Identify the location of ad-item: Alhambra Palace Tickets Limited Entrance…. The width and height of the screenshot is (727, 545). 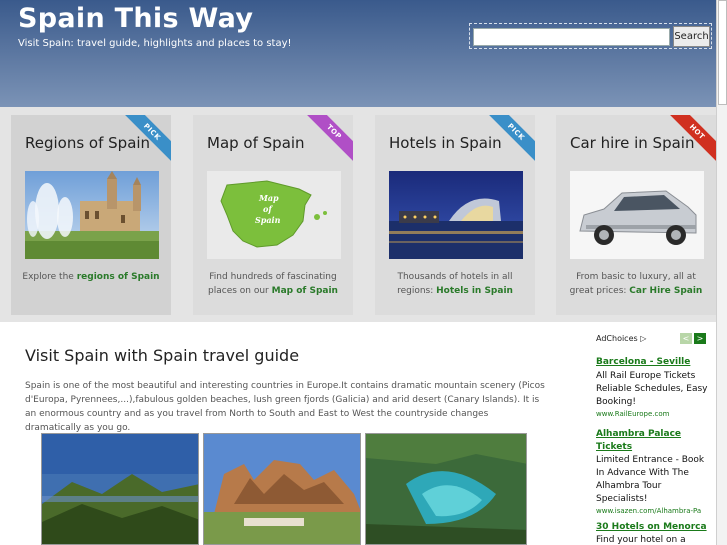
(652, 472).